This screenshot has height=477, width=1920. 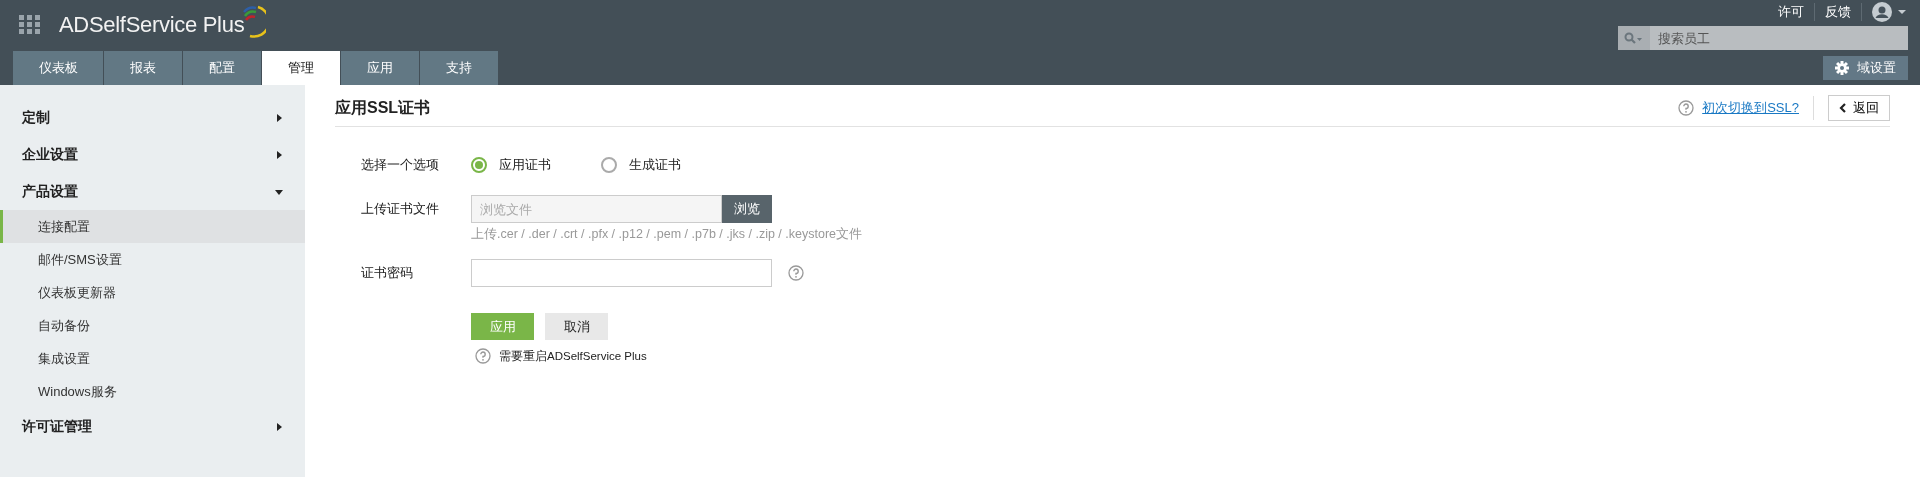 I want to click on search-icon, so click(x=1634, y=38).